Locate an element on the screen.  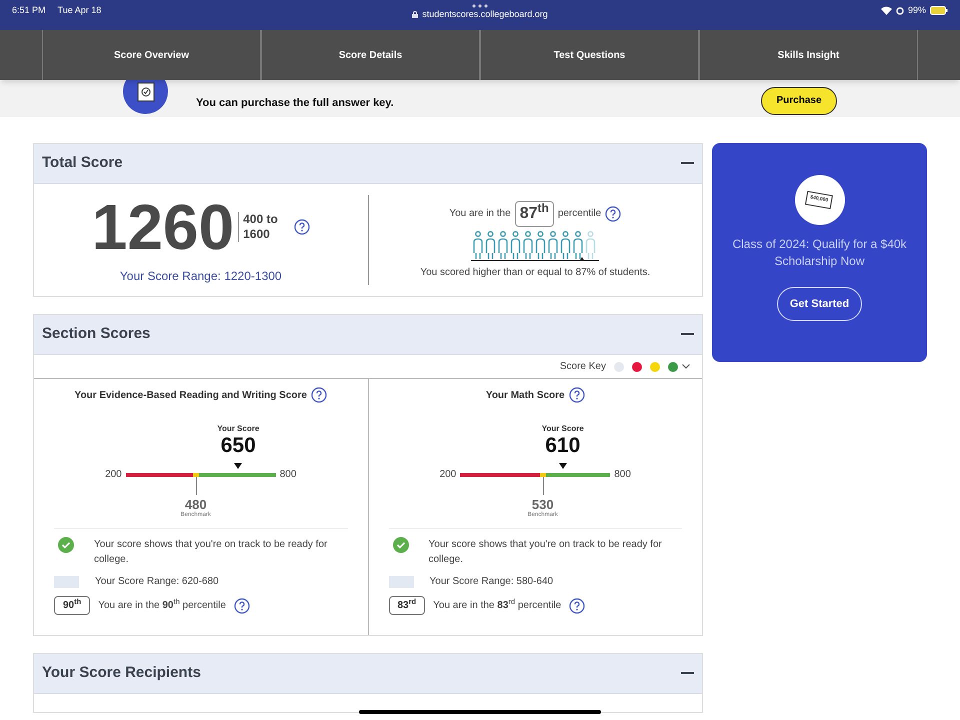
banner-text: You can purchase the full answer key. is located at coordinates (295, 104).